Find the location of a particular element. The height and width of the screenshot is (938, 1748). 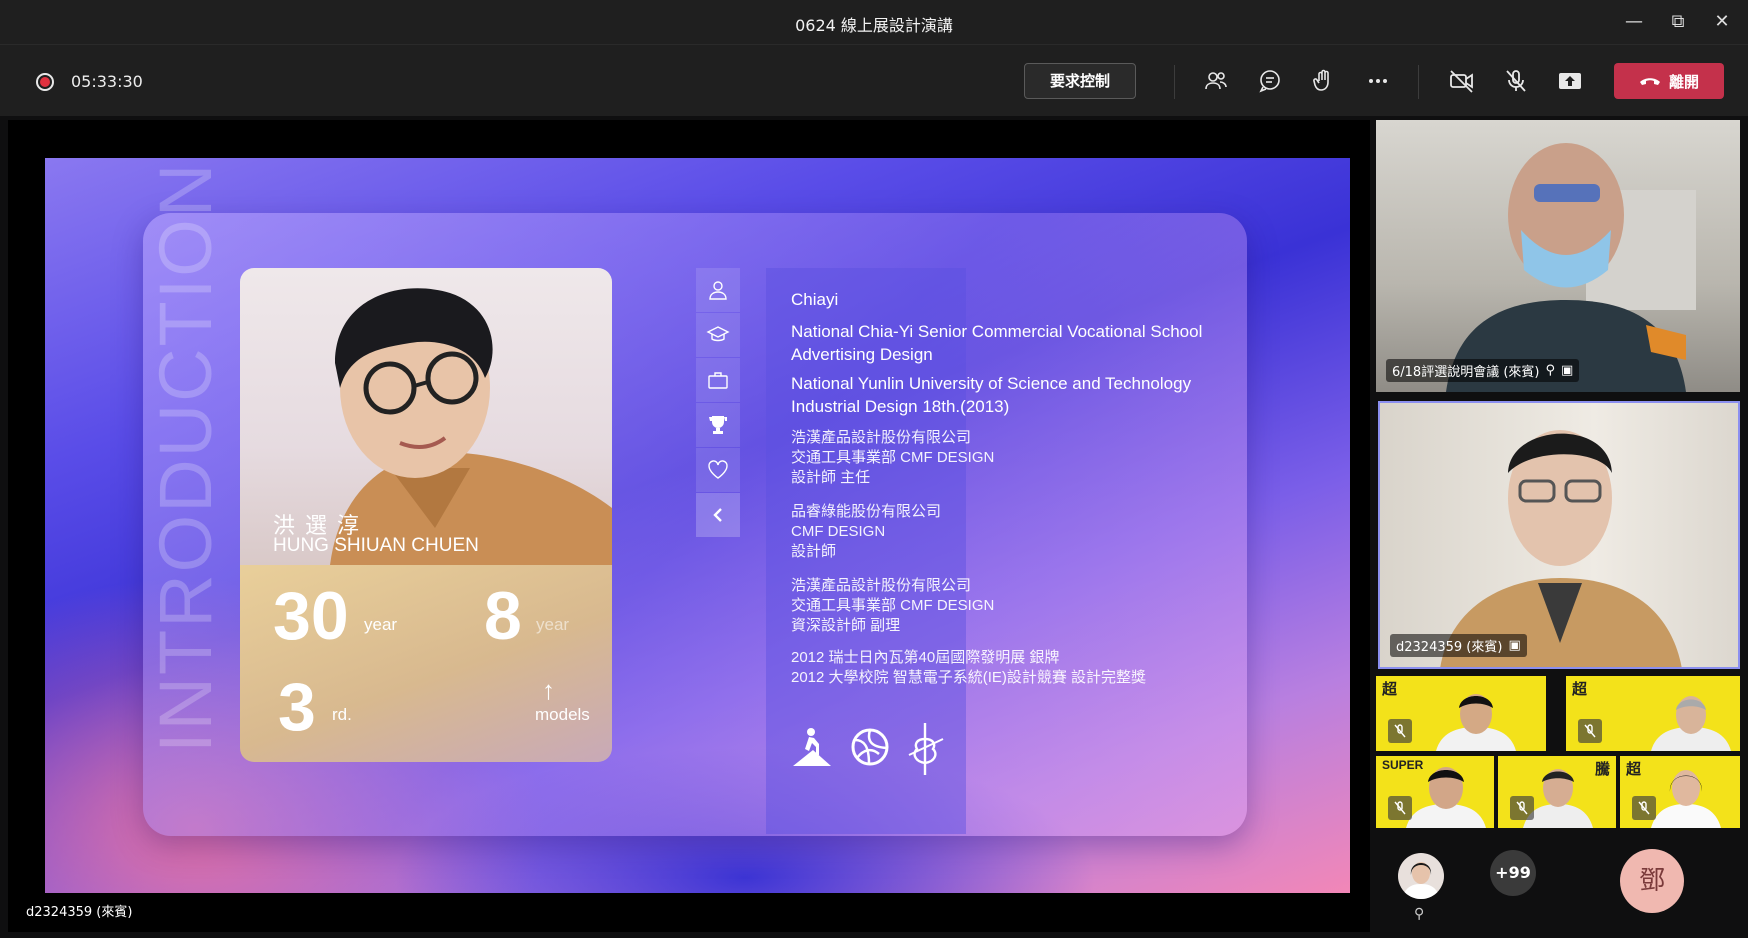

profile-photo: 洪選淳 HUNG SHIUAN CHUEN is located at coordinates (426, 416).